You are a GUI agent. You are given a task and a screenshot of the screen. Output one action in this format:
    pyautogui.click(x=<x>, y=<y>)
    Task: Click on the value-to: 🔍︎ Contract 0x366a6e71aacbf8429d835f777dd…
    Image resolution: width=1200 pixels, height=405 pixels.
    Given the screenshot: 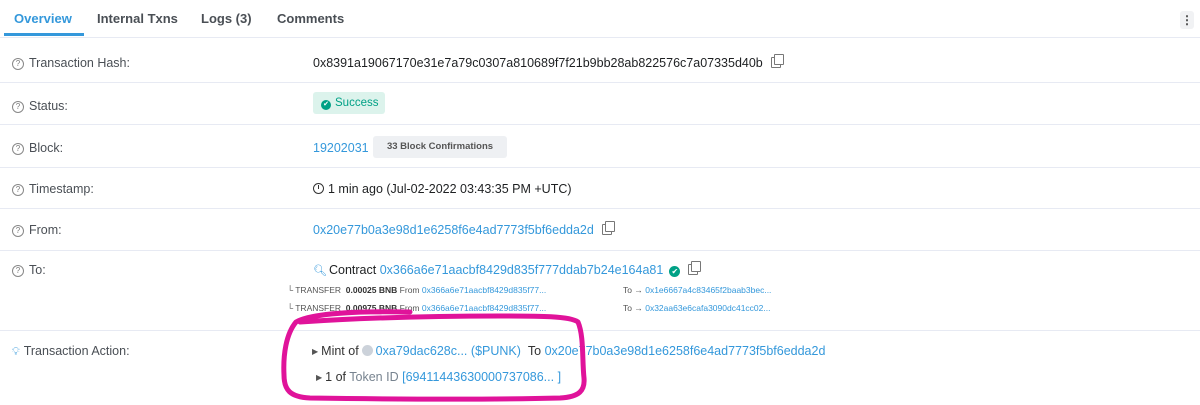 What is the action you would take?
    pyautogui.click(x=507, y=269)
    